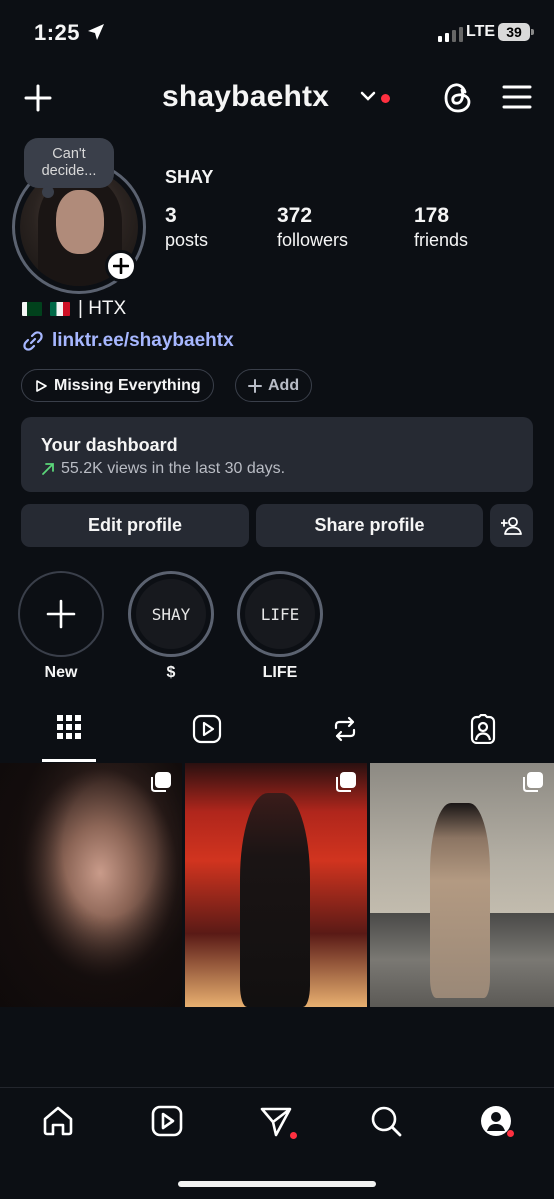  I want to click on profile-tabs, so click(277, 735).